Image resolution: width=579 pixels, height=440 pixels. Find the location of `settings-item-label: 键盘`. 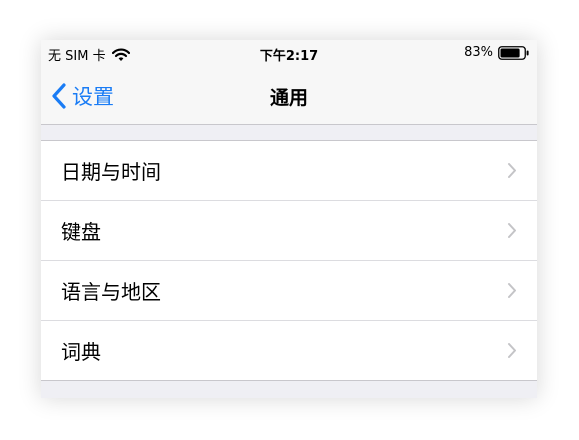

settings-item-label: 键盘 is located at coordinates (81, 232).